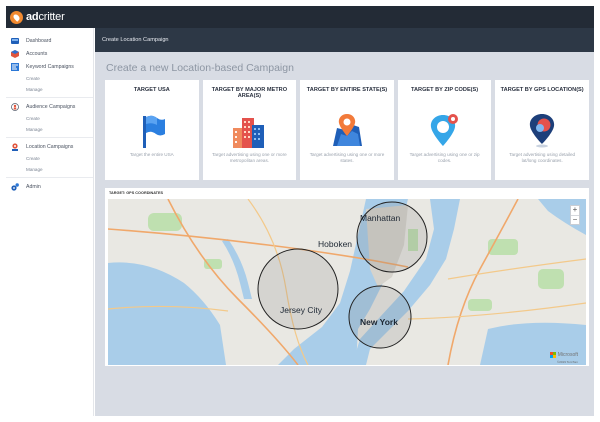 The width and height of the screenshot is (600, 422). I want to click on gps-pin-icon, so click(542, 130).